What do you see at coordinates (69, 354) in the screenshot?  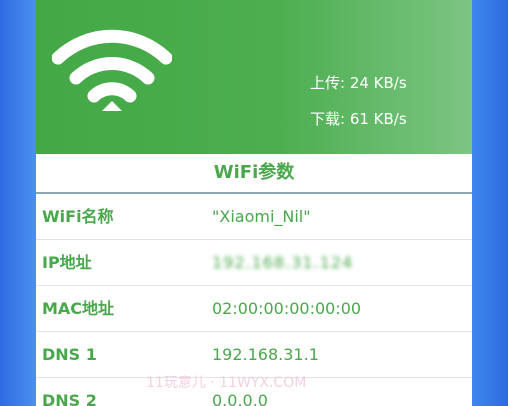 I see `param-label: DNS 1` at bounding box center [69, 354].